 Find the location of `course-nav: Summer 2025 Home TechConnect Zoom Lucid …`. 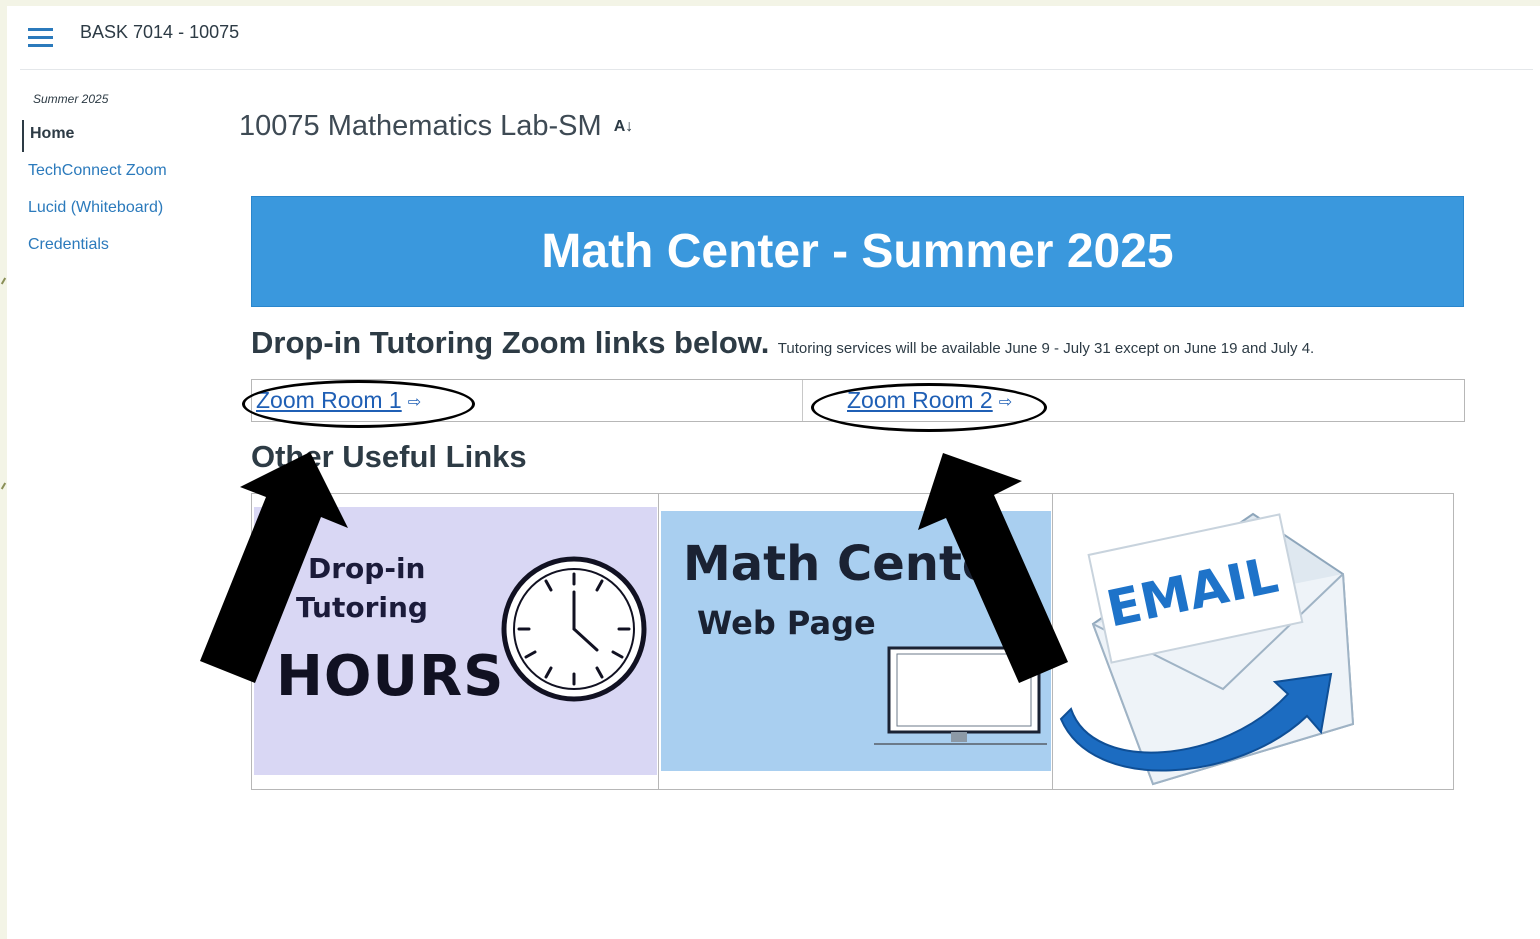

course-nav: Summer 2025 Home TechConnect Zoom Lucid … is located at coordinates (117, 180).